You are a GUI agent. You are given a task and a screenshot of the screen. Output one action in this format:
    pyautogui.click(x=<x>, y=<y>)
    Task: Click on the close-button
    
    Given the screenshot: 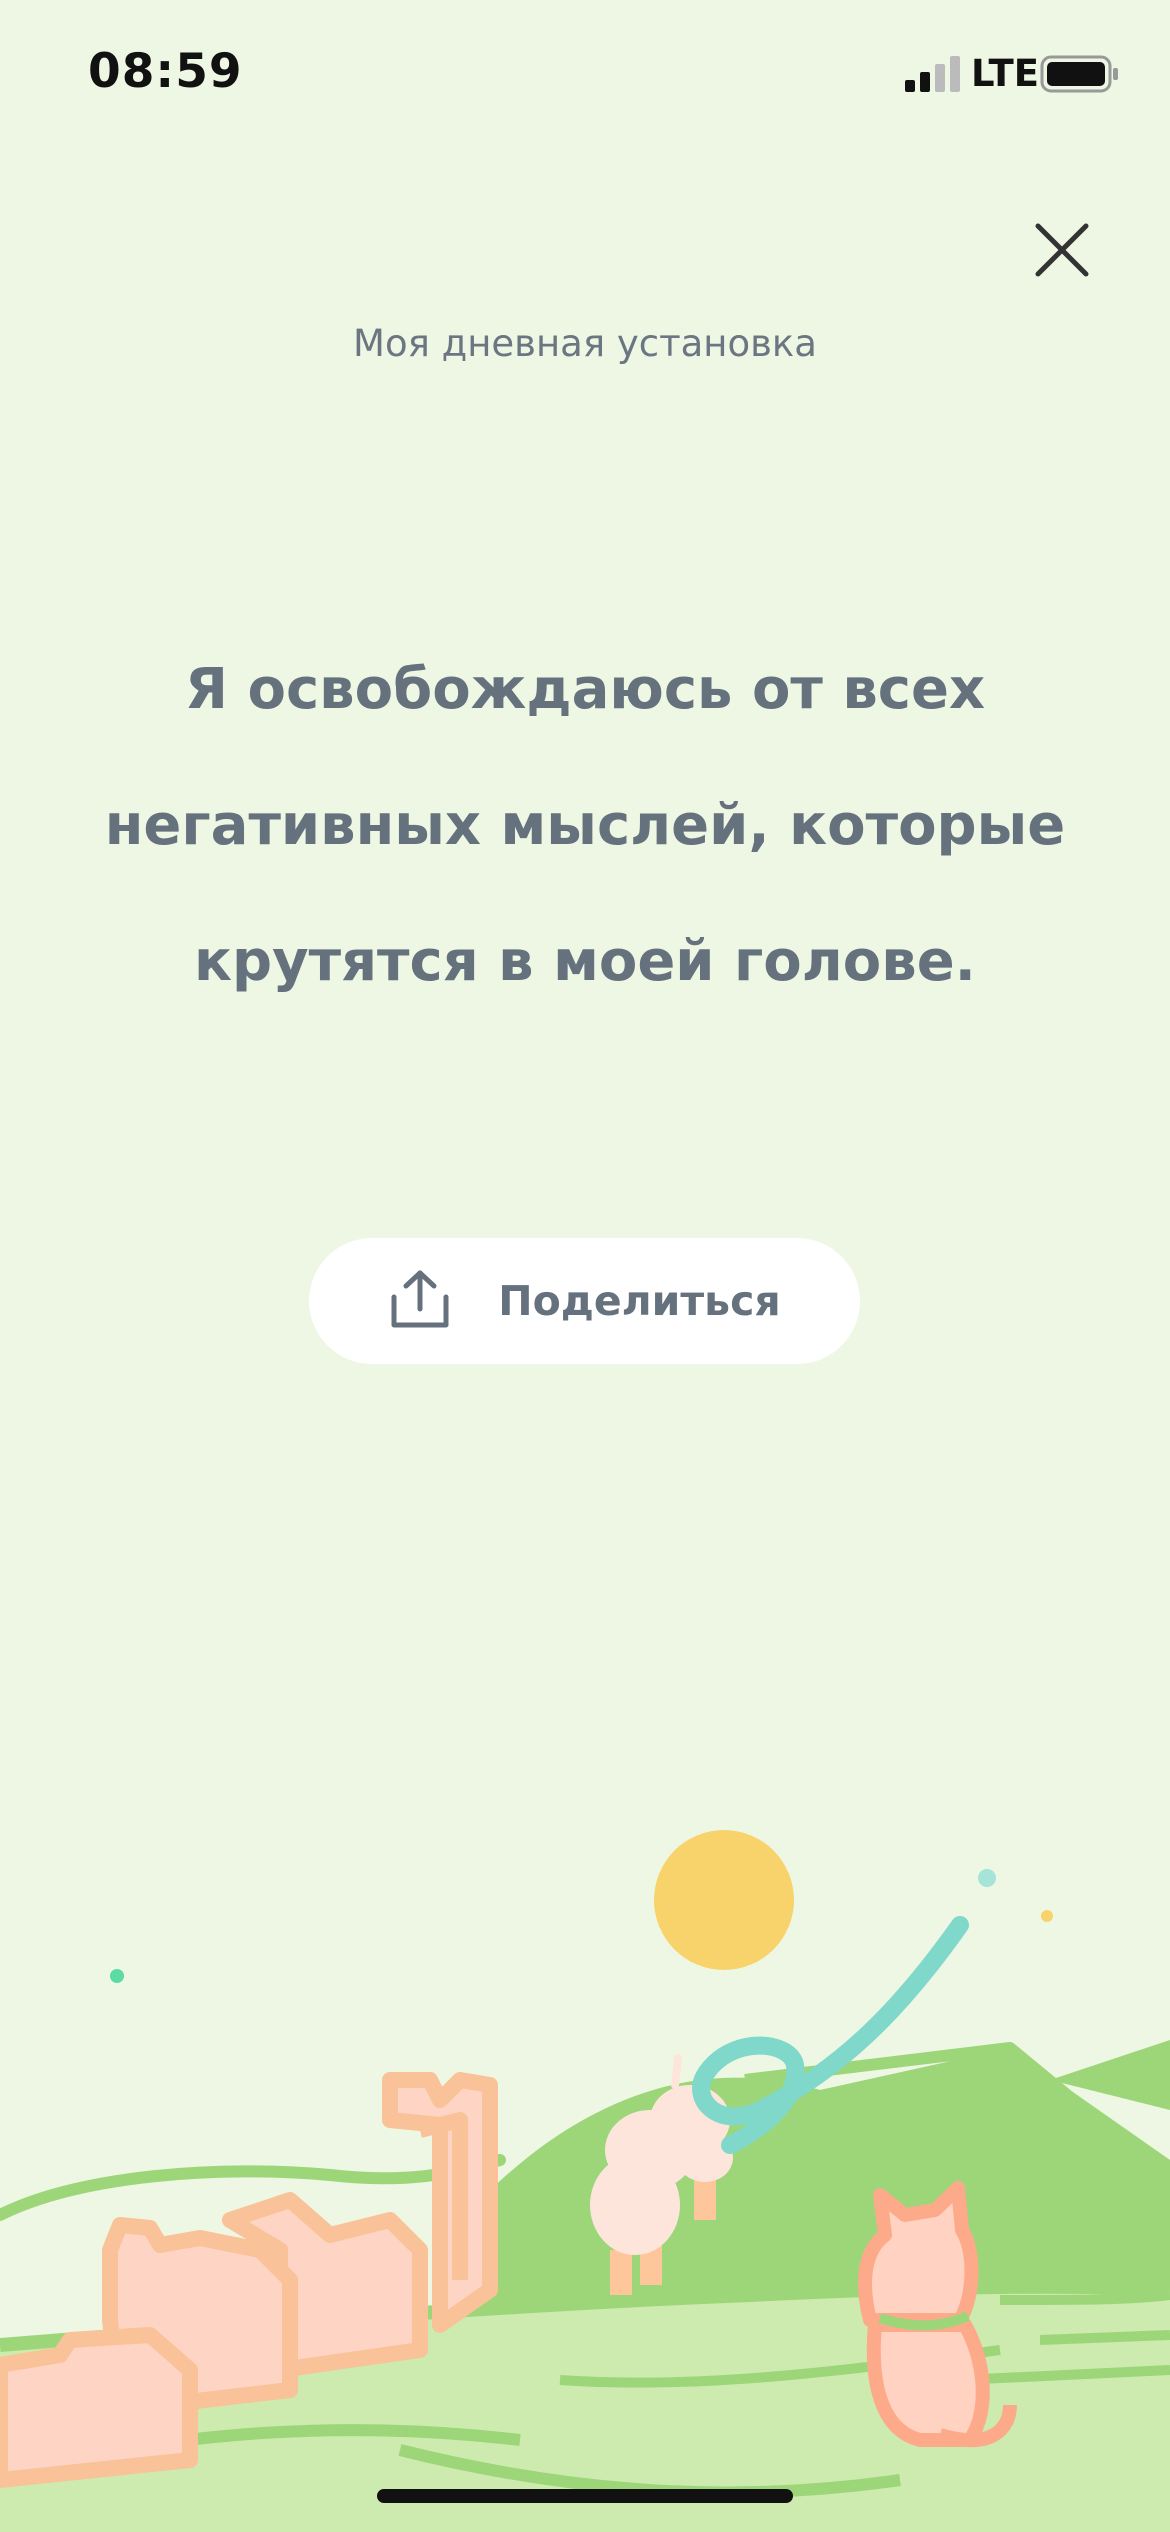 What is the action you would take?
    pyautogui.click(x=1062, y=250)
    